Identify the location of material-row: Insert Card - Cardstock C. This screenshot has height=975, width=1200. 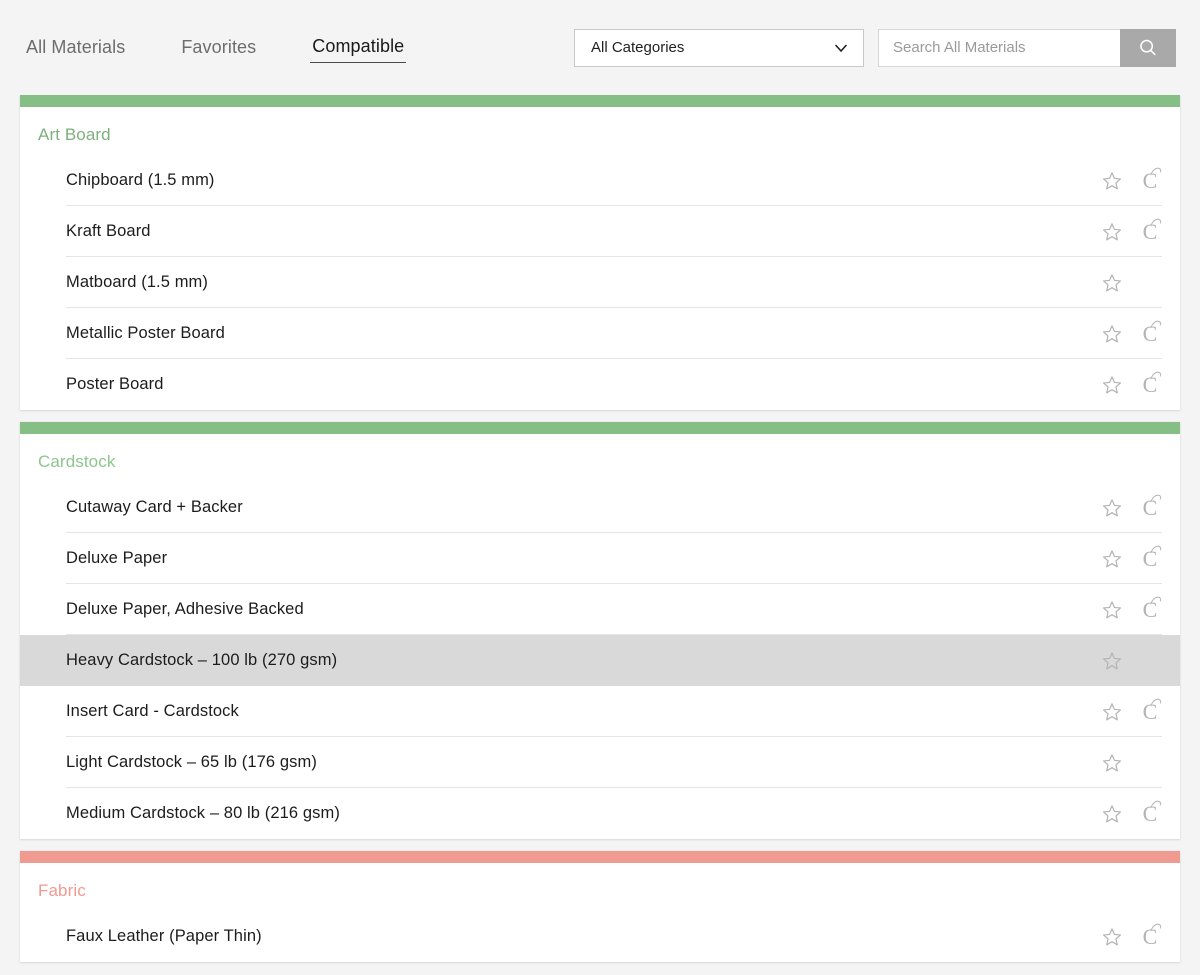
(600, 711).